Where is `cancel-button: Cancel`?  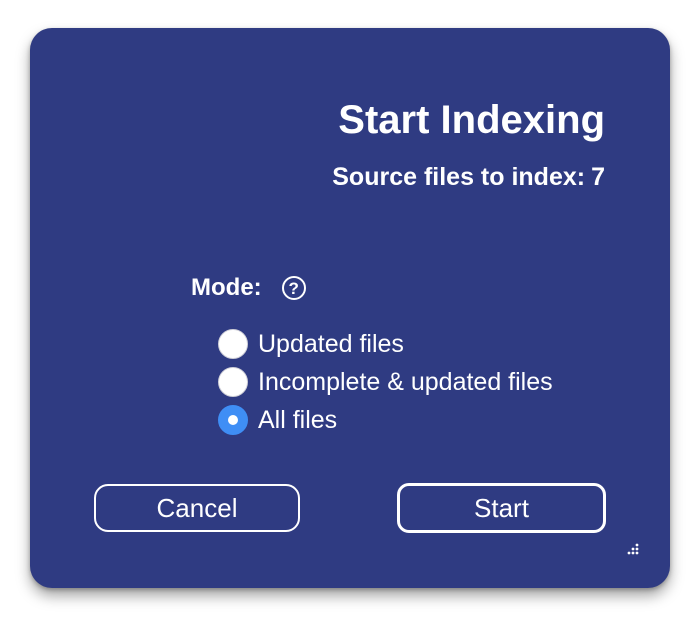
cancel-button: Cancel is located at coordinates (197, 508).